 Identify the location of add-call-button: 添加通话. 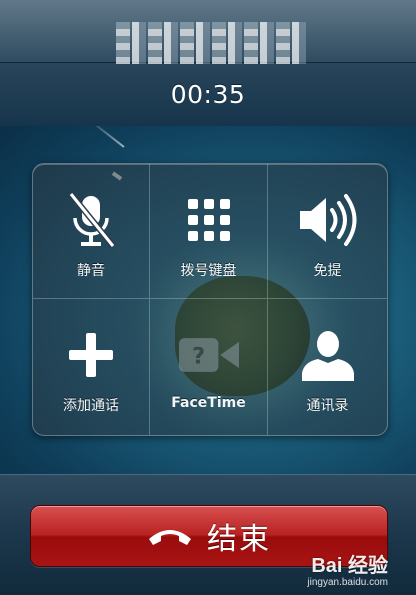
(91, 367).